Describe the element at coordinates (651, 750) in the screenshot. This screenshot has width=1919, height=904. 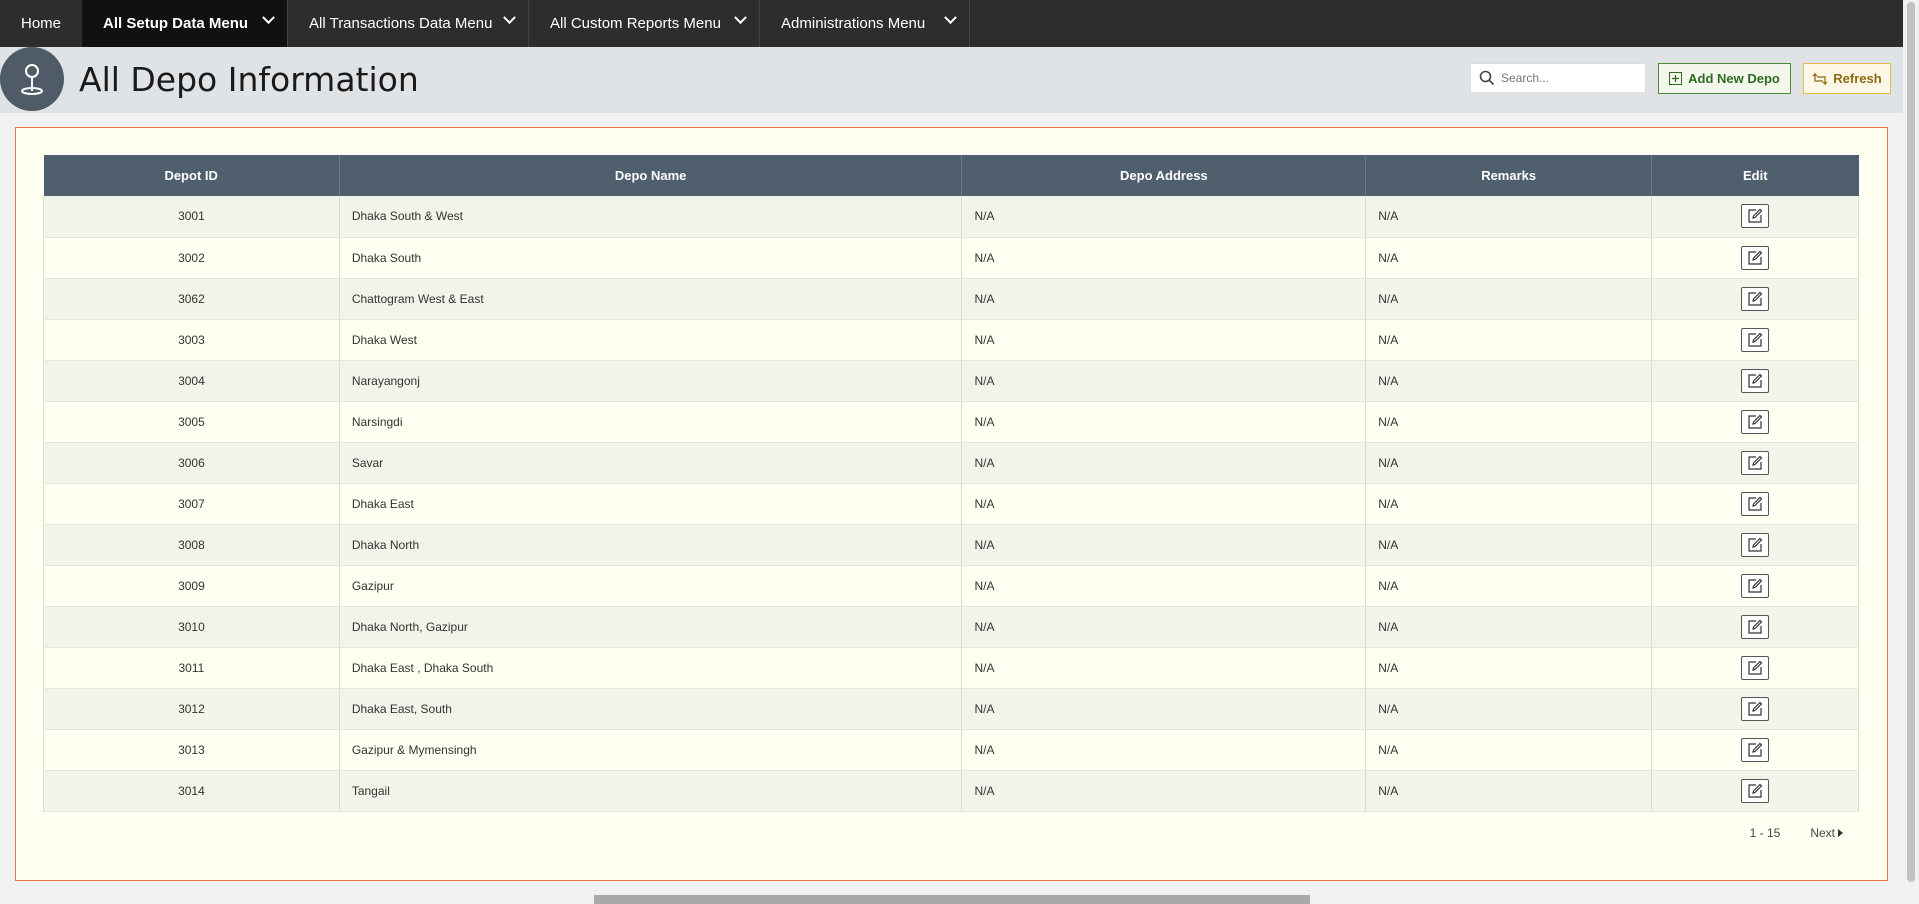
I see `cell-depo-name: Gazipur & Mymensingh` at that location.